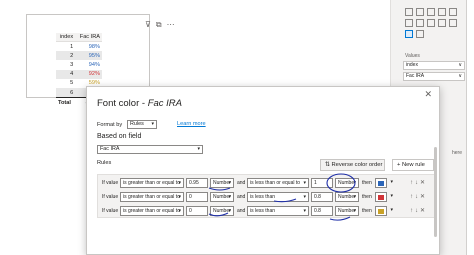  Describe the element at coordinates (315, 183) in the screenshot. I see `value-2-text: 1` at that location.